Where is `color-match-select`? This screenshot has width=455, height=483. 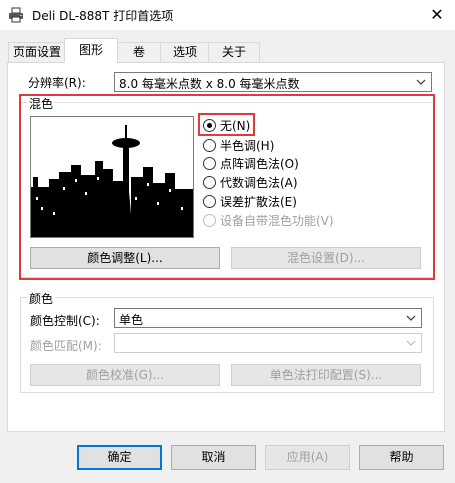
color-match-select is located at coordinates (268, 343).